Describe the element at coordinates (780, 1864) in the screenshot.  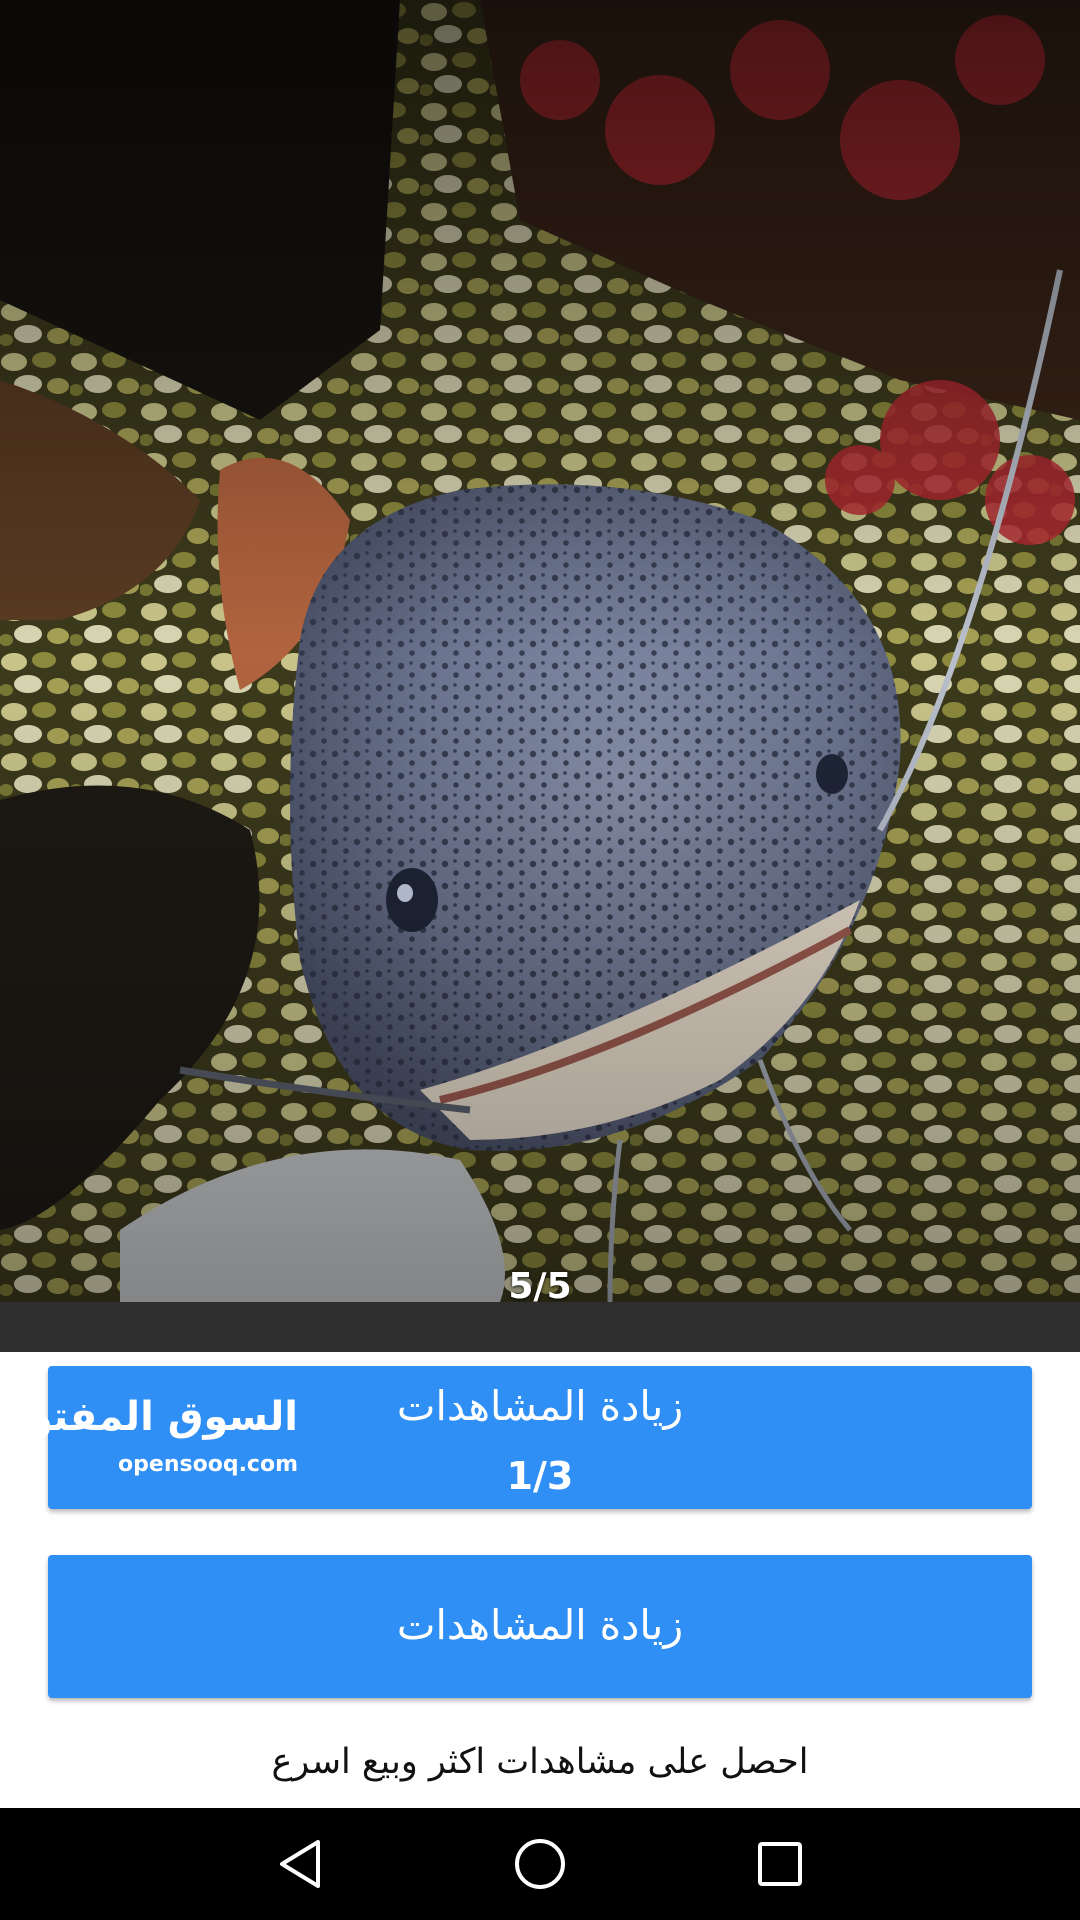
I see `recents-square-icon` at that location.